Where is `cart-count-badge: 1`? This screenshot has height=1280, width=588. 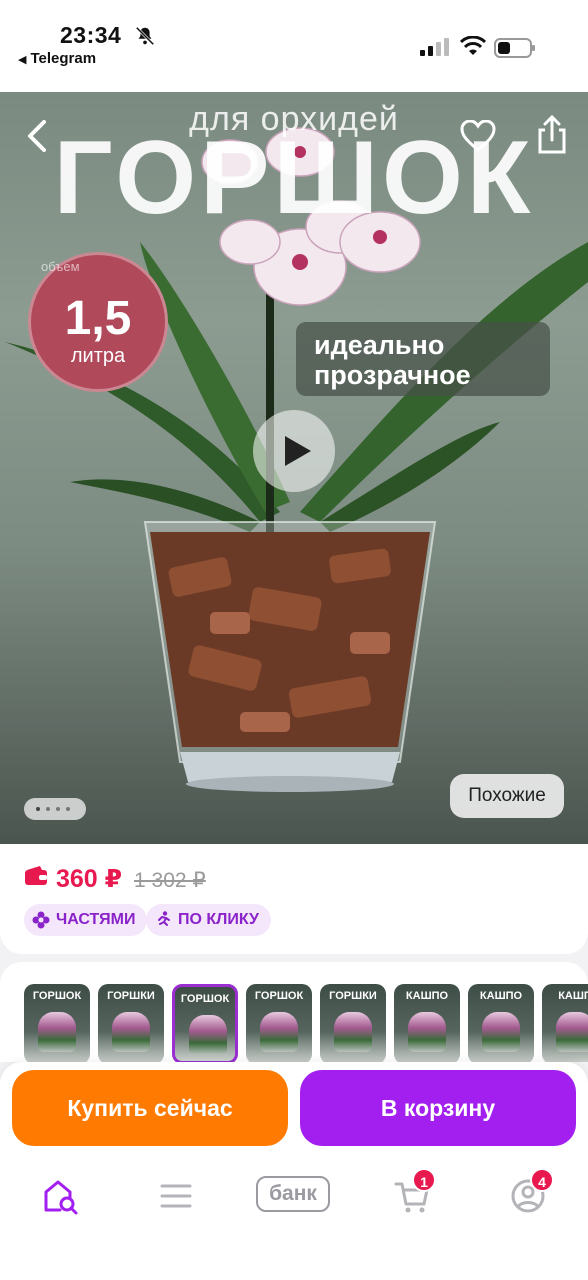 cart-count-badge: 1 is located at coordinates (424, 1180).